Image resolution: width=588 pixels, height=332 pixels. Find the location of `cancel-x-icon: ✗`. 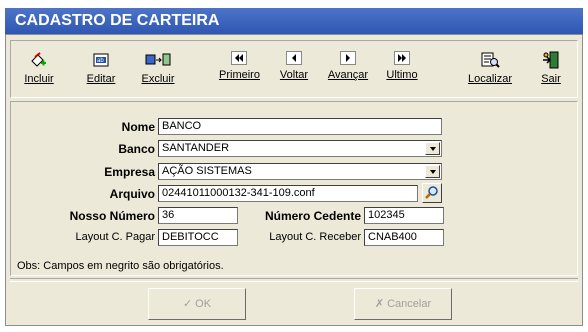

cancel-x-icon: ✗ is located at coordinates (379, 304).